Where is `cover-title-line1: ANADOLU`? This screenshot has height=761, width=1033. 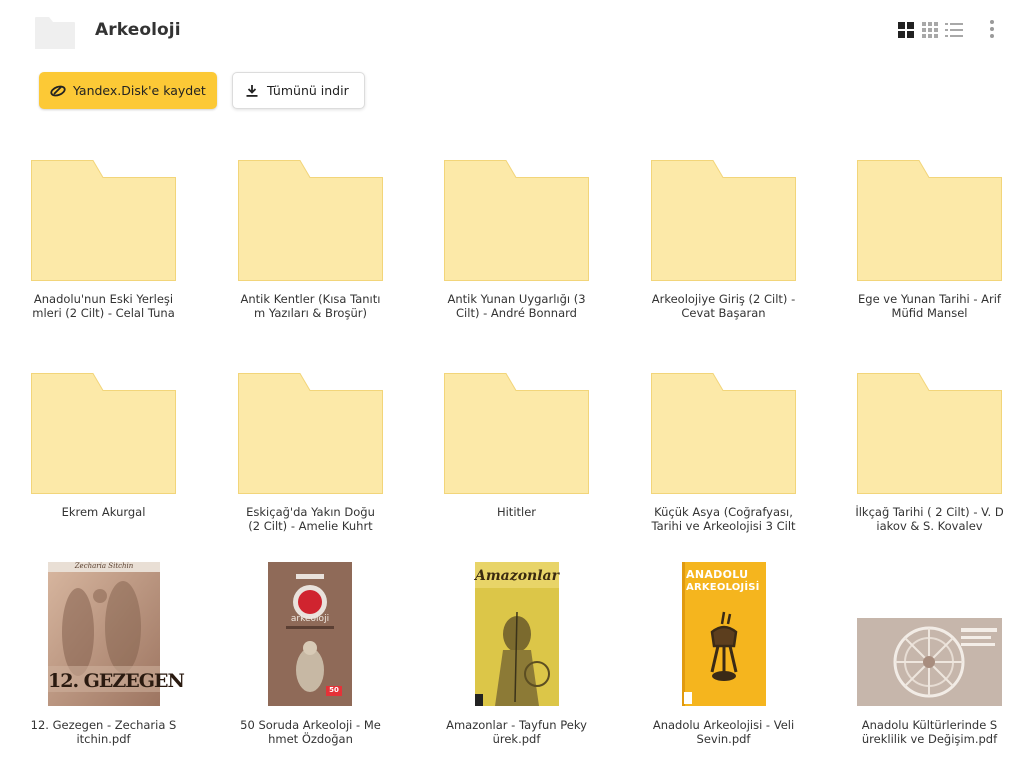 cover-title-line1: ANADOLU is located at coordinates (717, 574).